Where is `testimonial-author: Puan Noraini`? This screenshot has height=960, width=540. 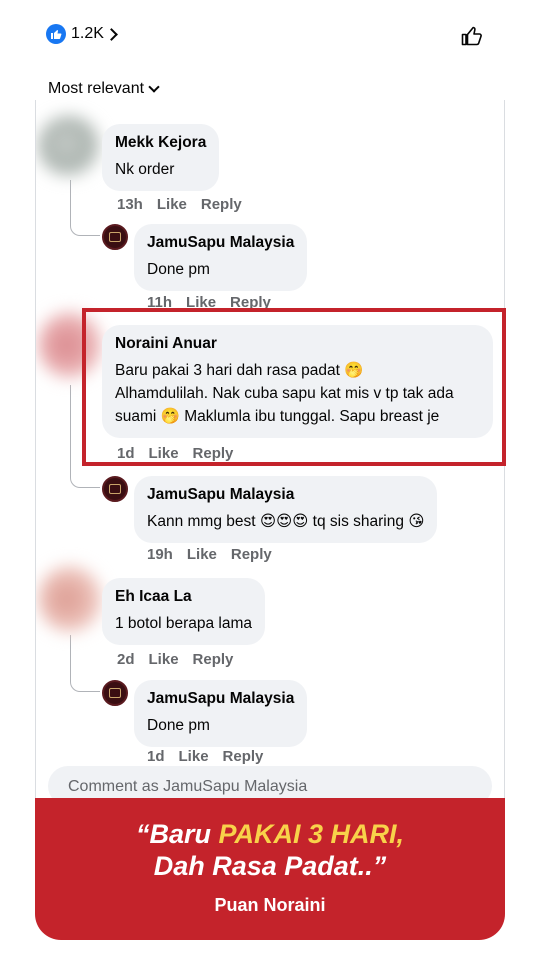 testimonial-author: Puan Noraini is located at coordinates (270, 905).